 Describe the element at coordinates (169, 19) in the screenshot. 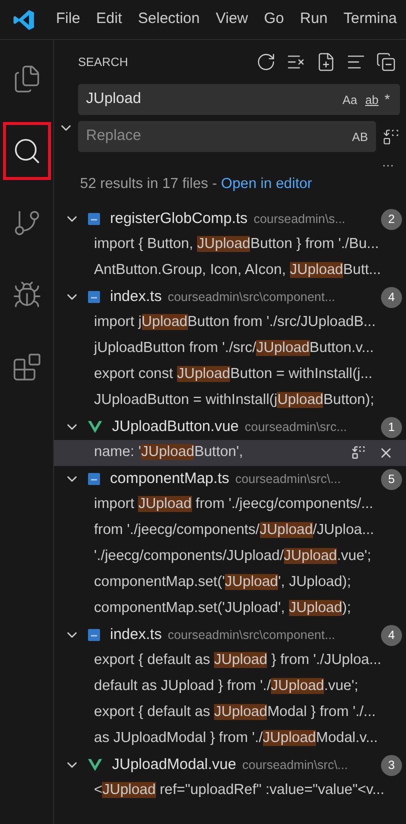

I see `menu-item: Selection` at that location.